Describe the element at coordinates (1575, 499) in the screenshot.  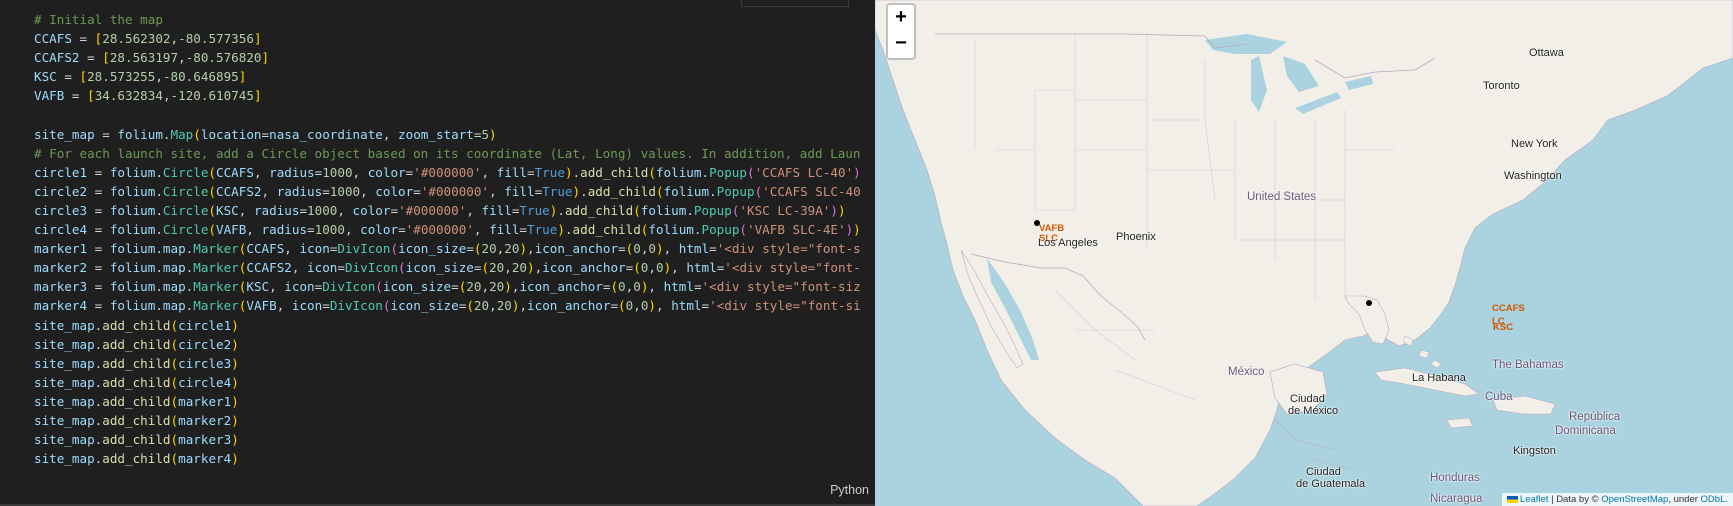
I see `attribution-data-by: | Data by ©` at that location.